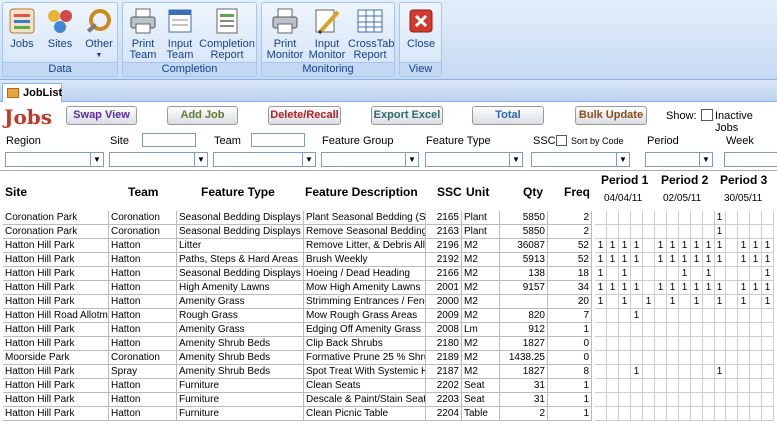  Describe the element at coordinates (611, 115) in the screenshot. I see `bulk-update-button: Bulk Update` at that location.